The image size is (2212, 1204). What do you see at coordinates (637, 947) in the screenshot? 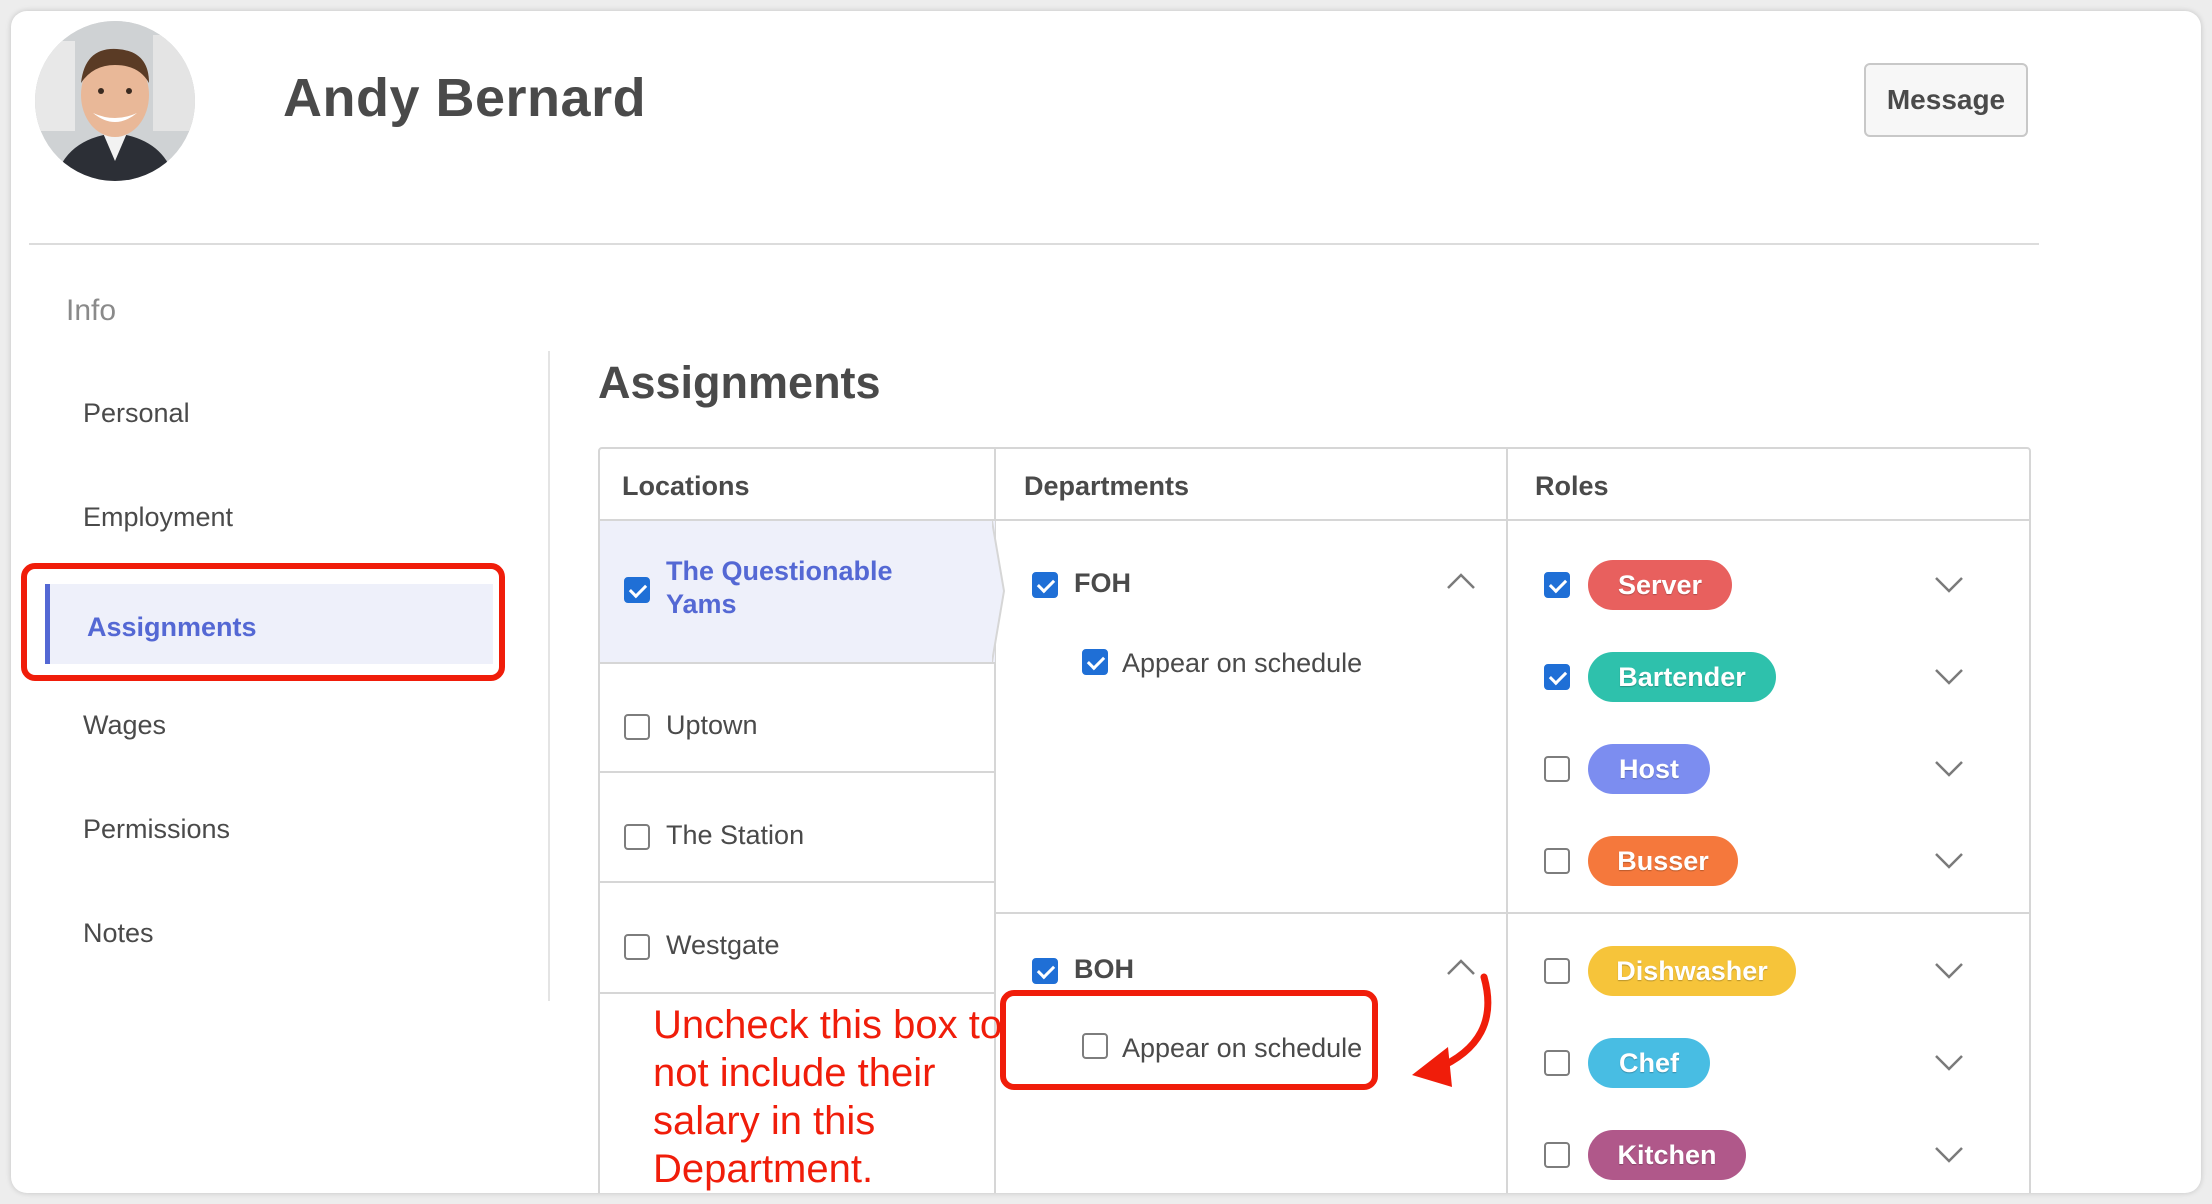
I see `location-checkbox-westgate` at bounding box center [637, 947].